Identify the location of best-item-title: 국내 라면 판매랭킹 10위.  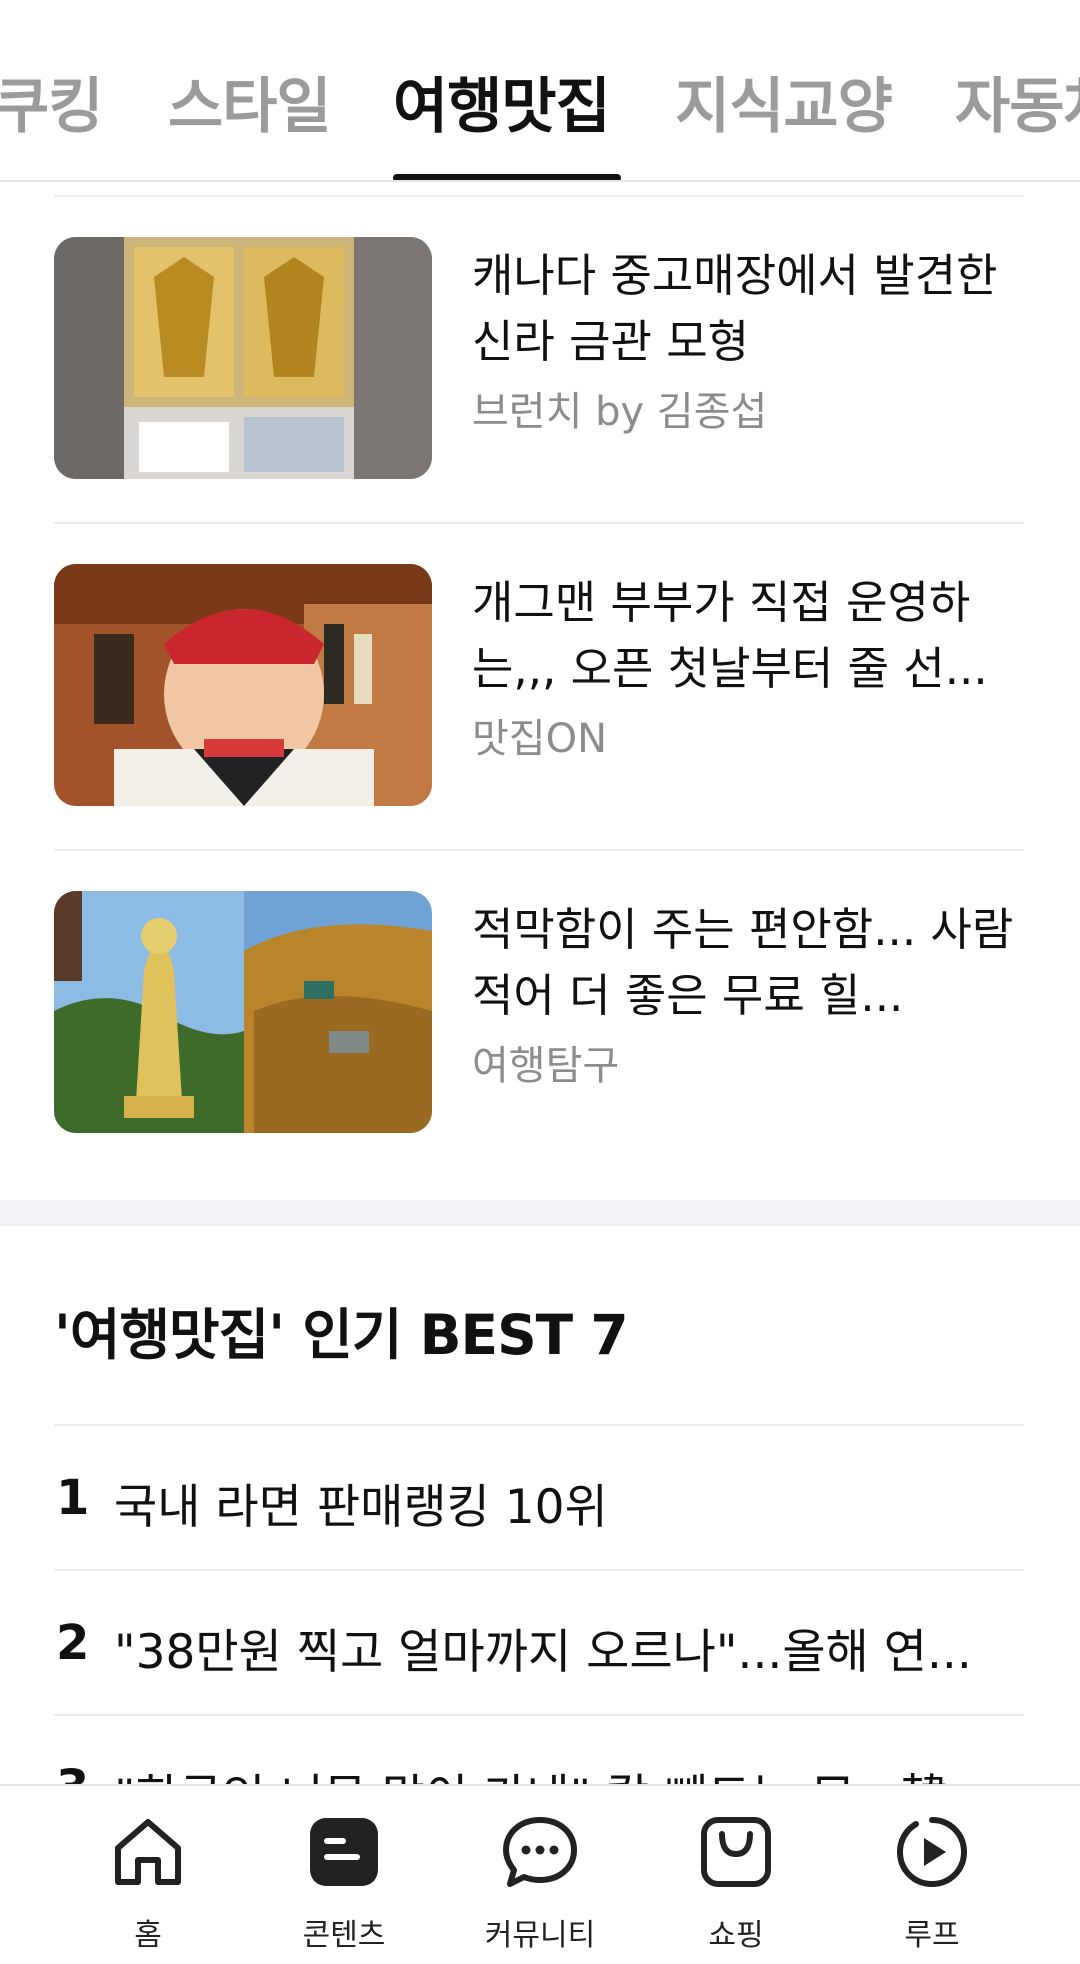
(361, 1507).